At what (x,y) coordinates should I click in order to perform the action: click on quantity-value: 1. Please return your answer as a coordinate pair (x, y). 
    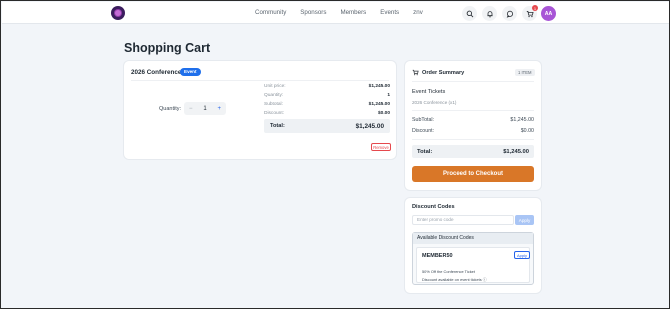
    Looking at the image, I should click on (204, 109).